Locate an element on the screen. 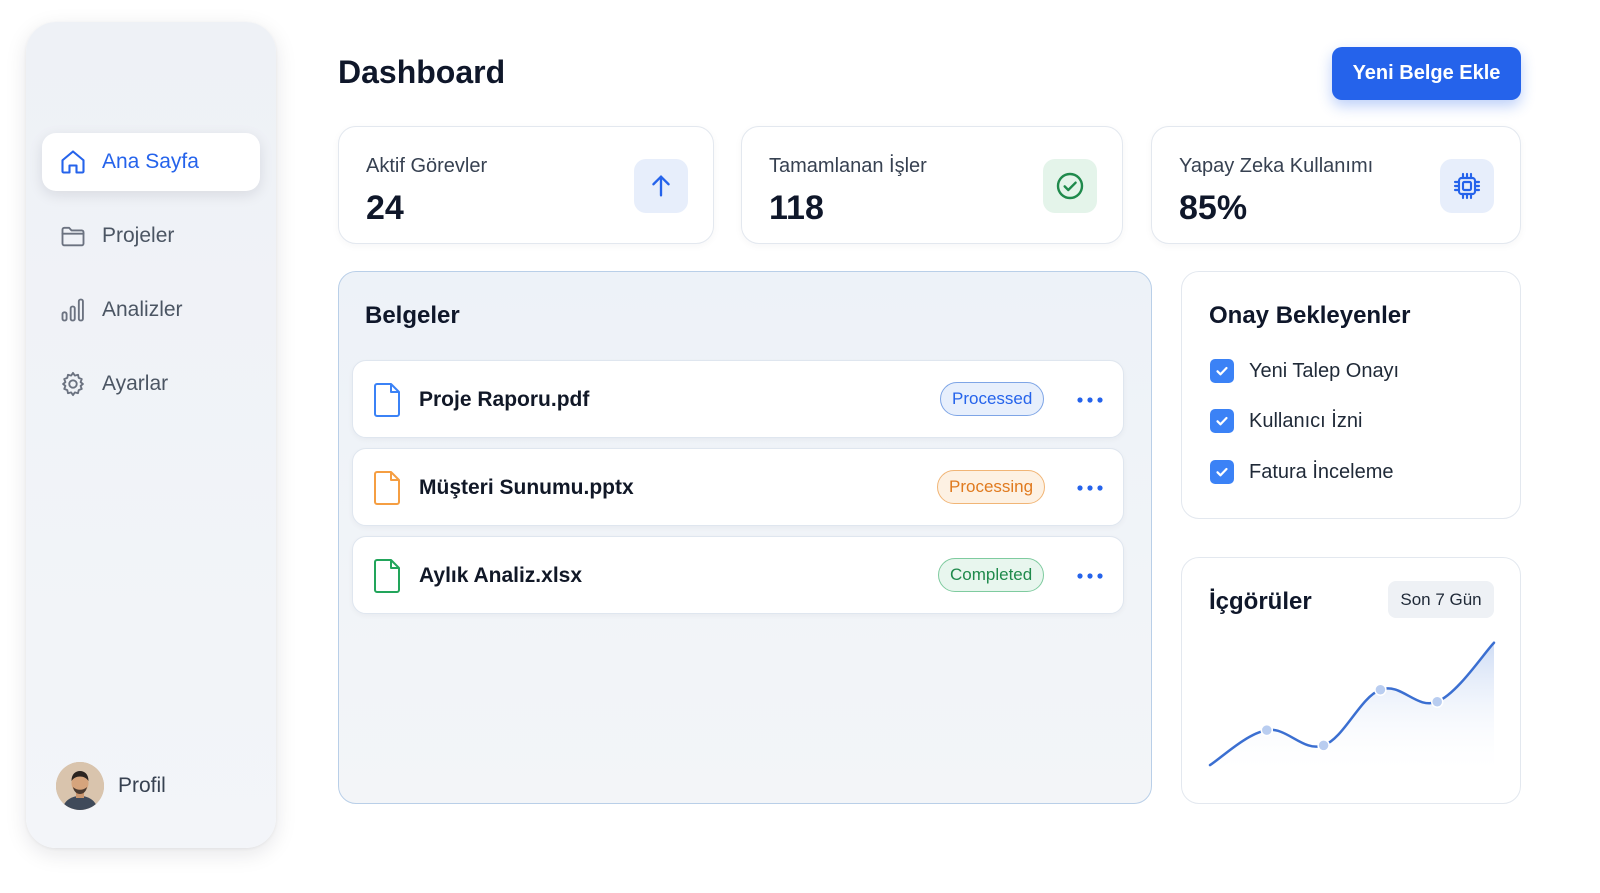  sidebar-item-label: Analizler is located at coordinates (142, 309).